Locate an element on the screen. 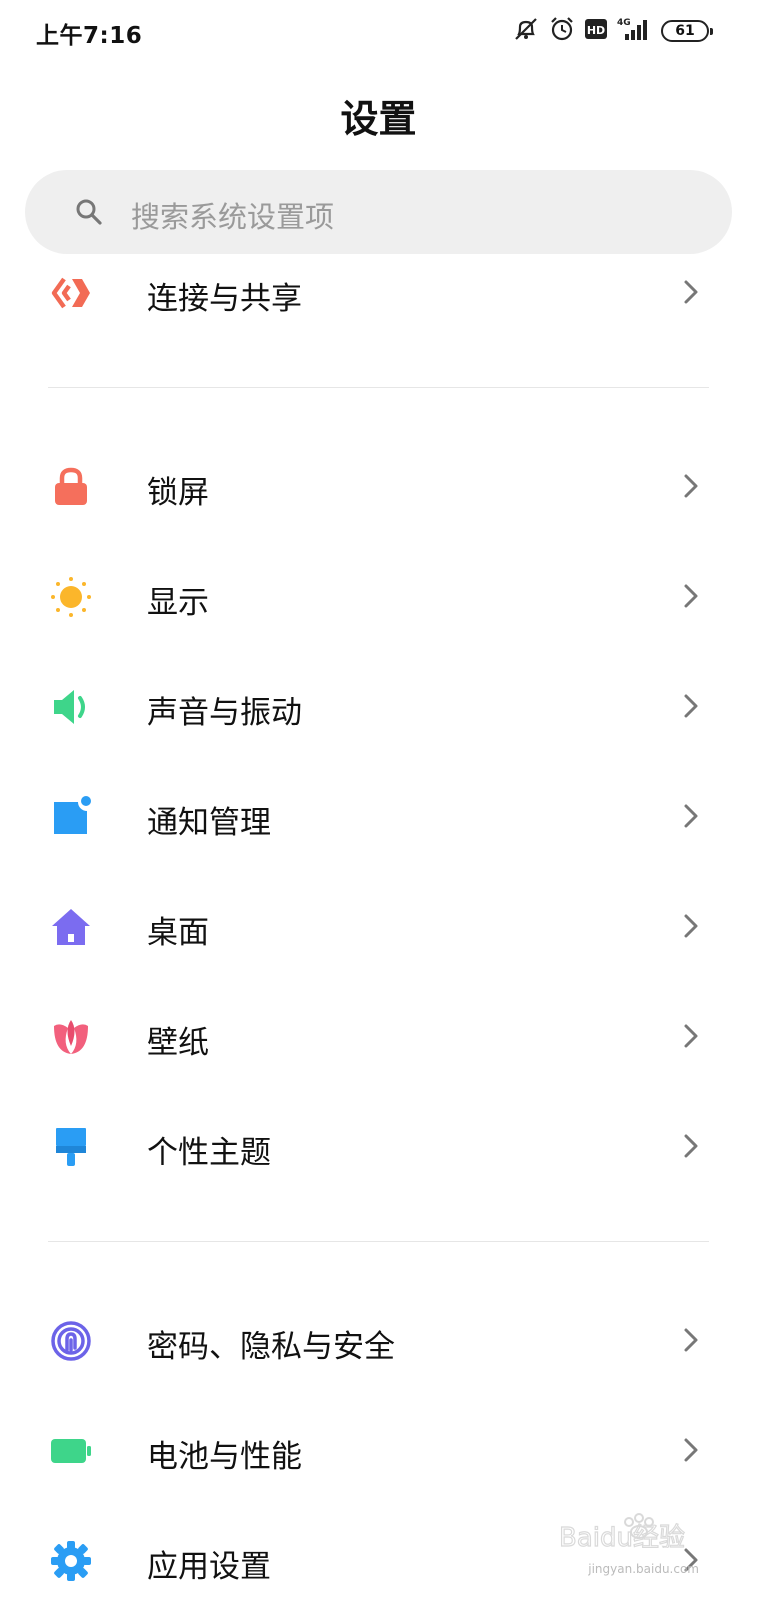 The image size is (757, 1600). settings-item-label: 锁屏 is located at coordinates (178, 493).